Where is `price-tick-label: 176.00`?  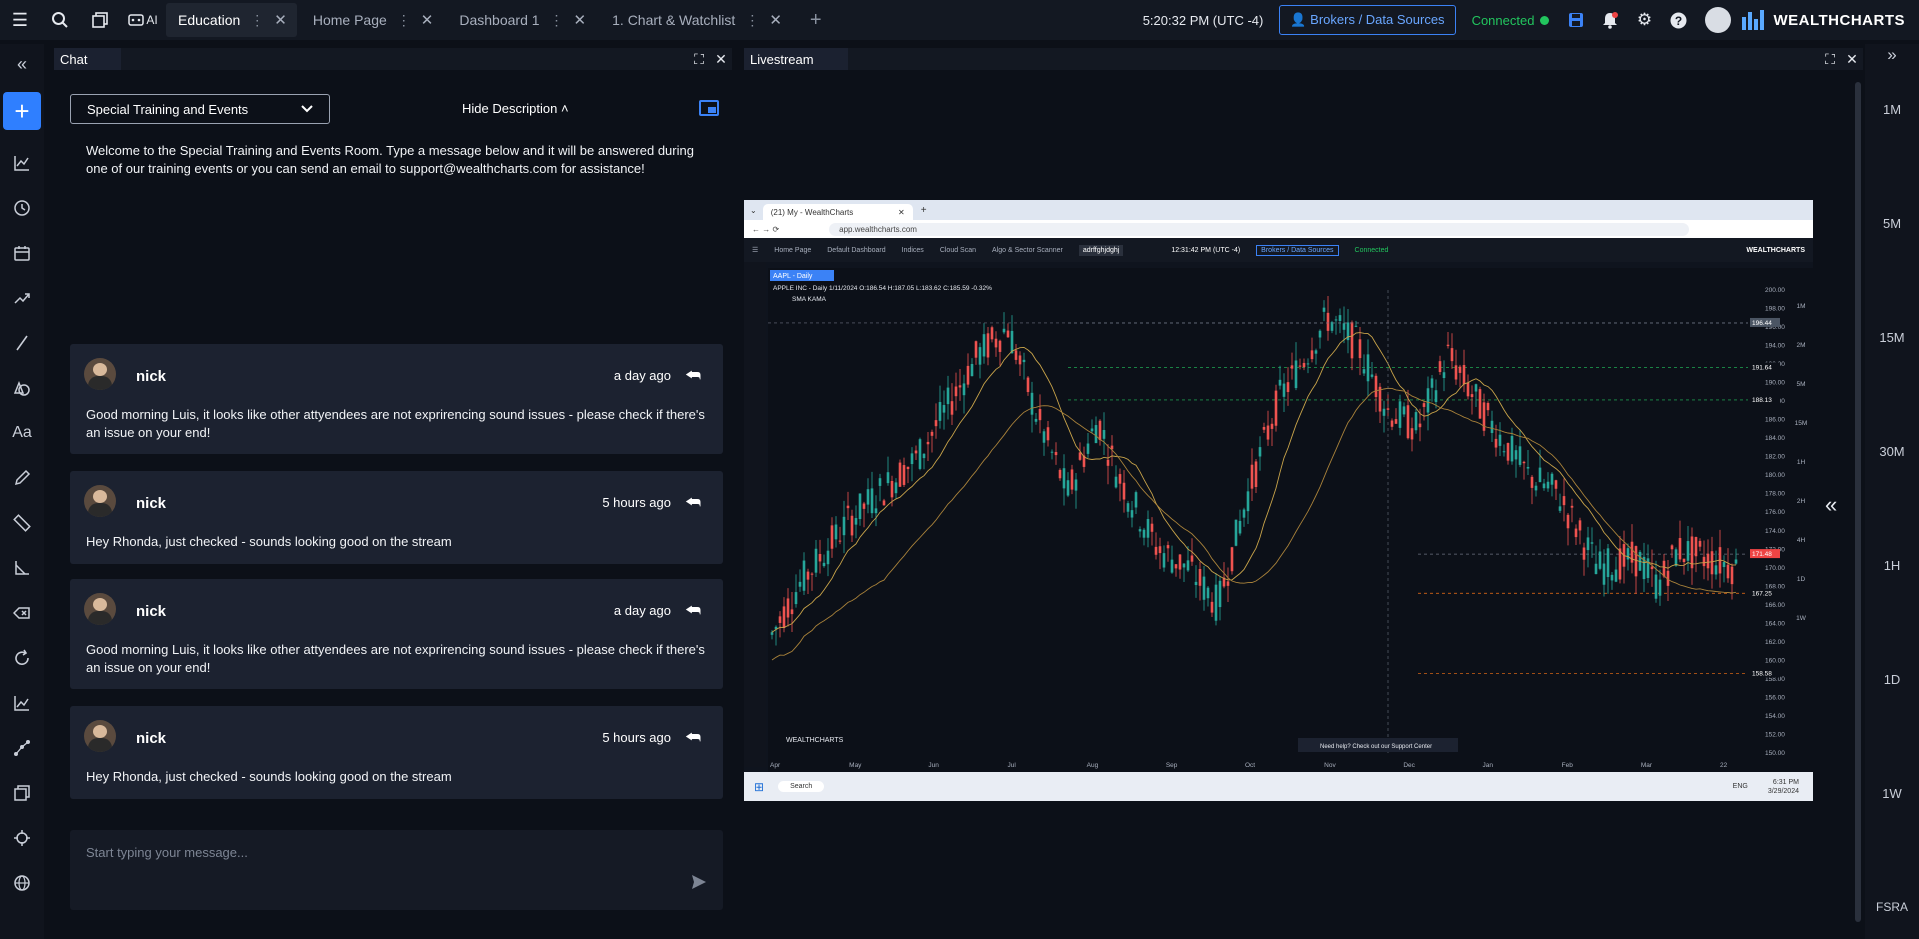
price-tick-label: 176.00 is located at coordinates (1775, 512).